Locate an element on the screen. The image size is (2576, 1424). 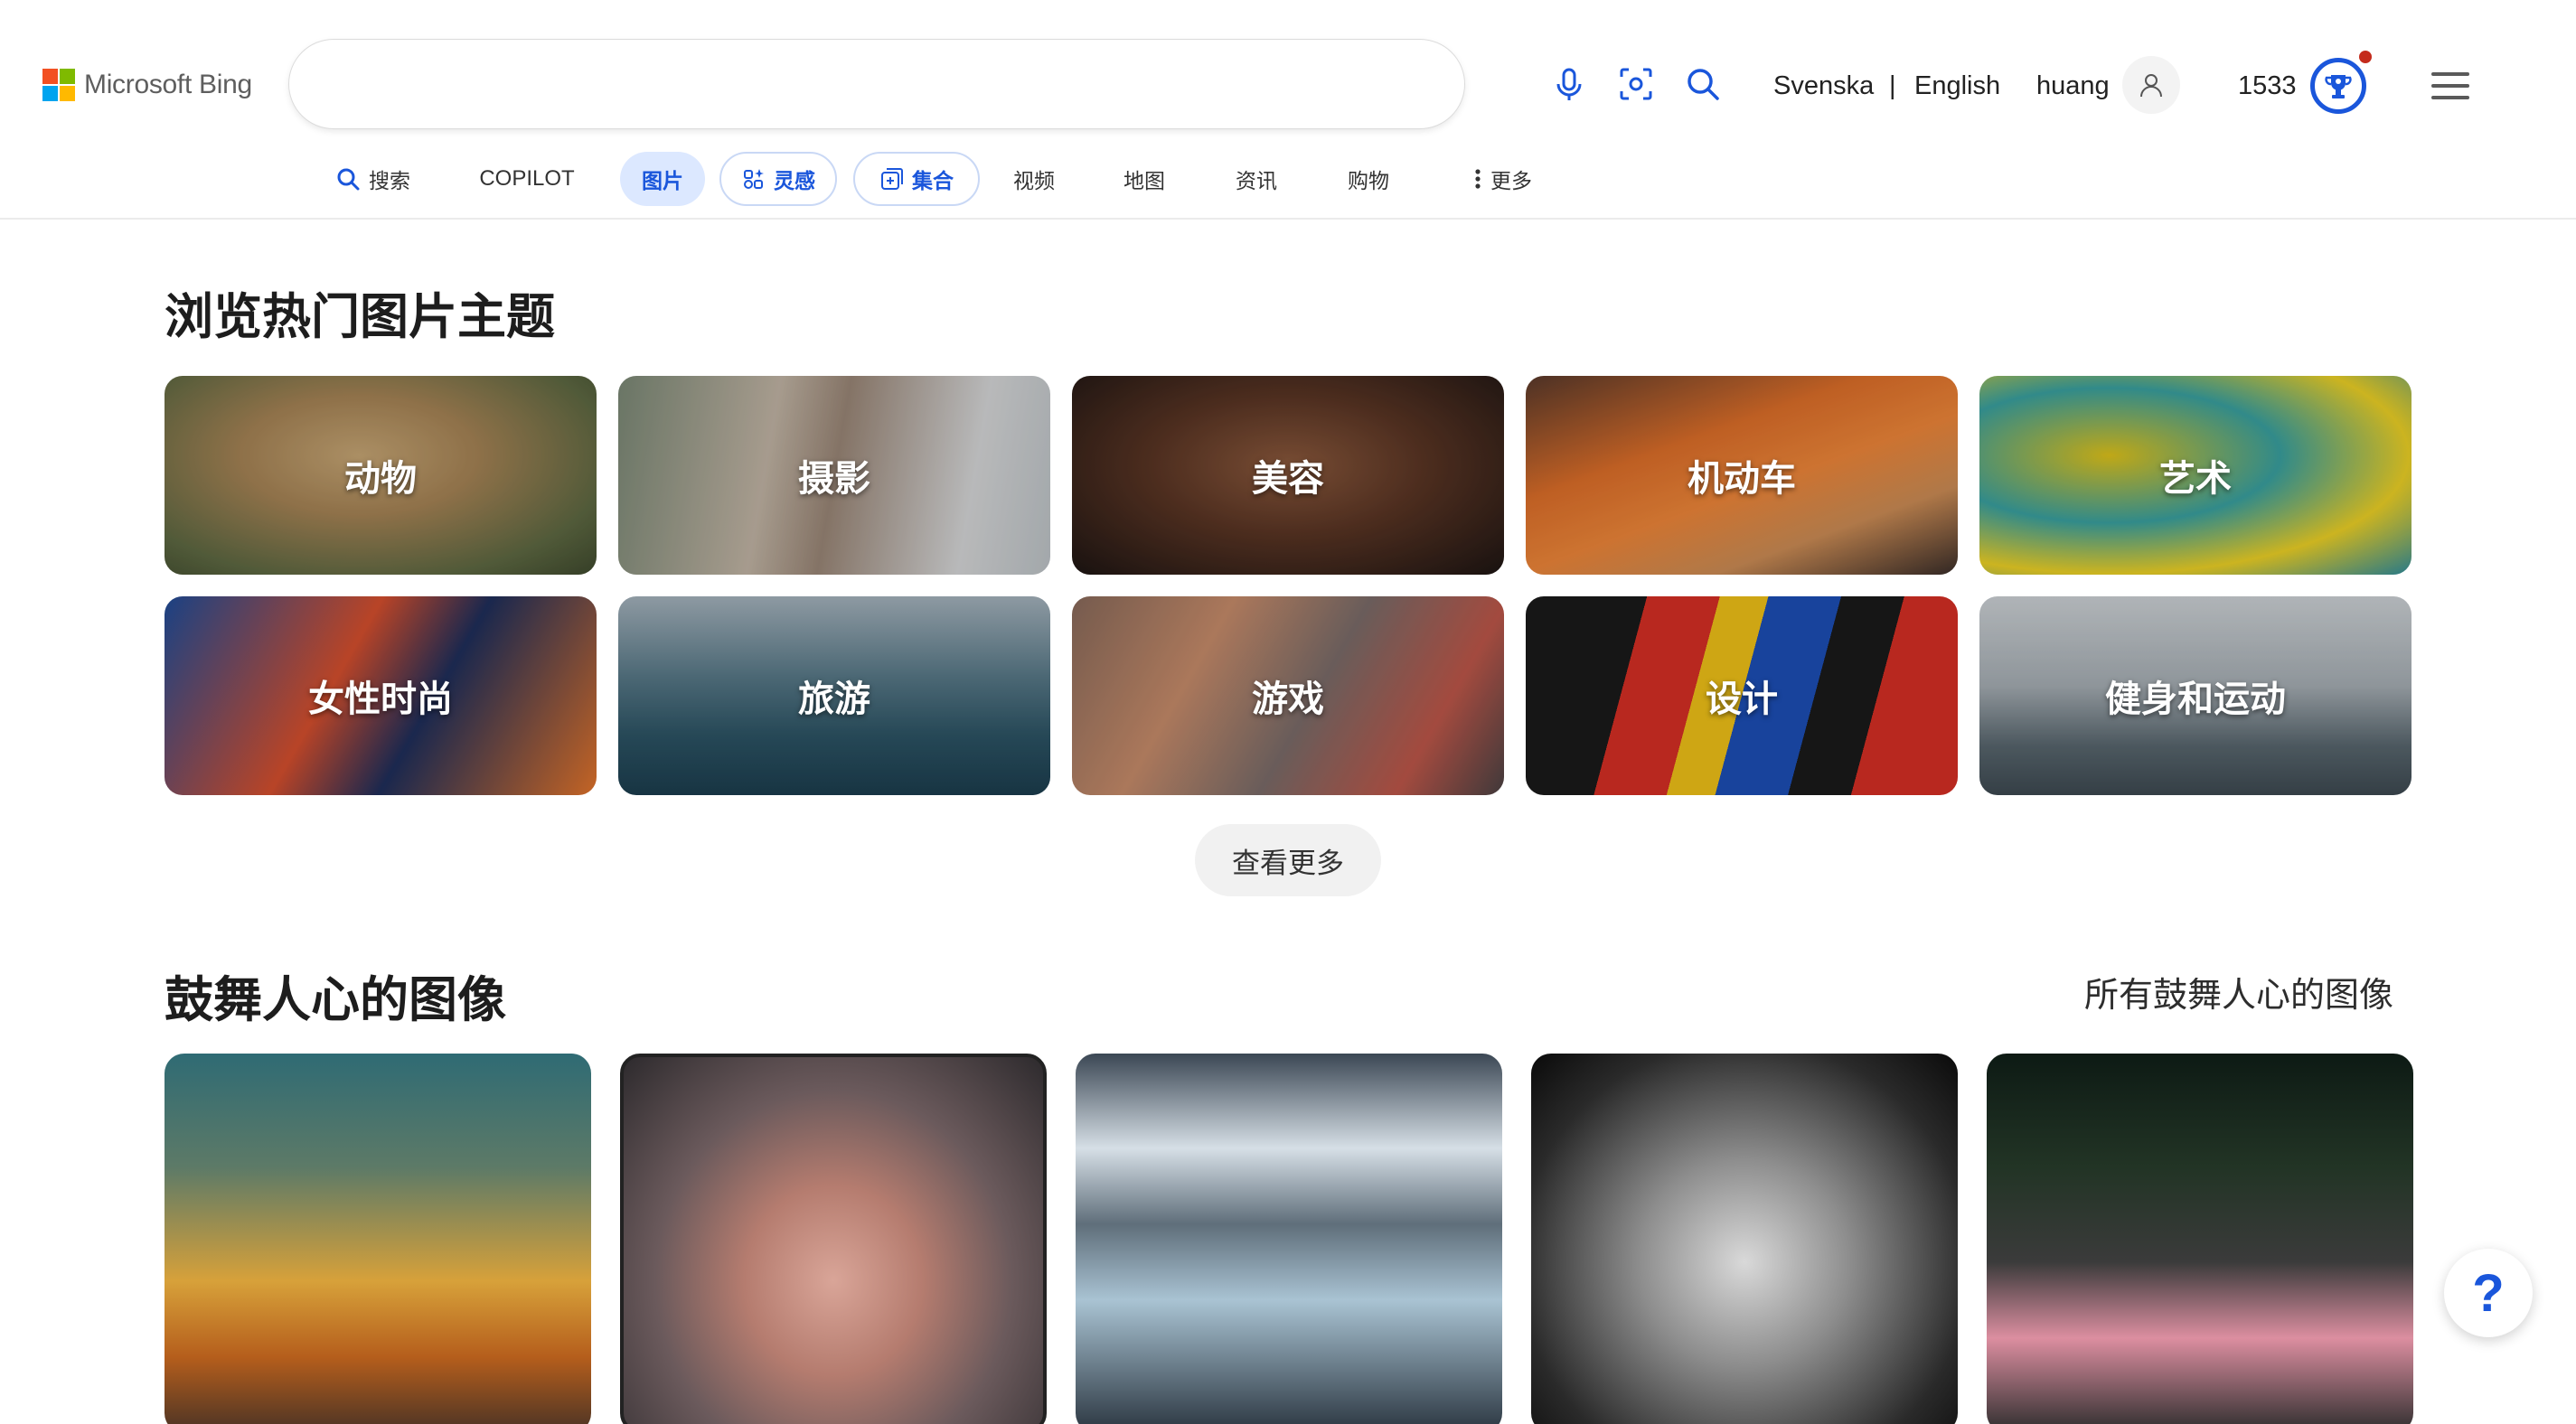
tab-label: COPILOT is located at coordinates (527, 178).